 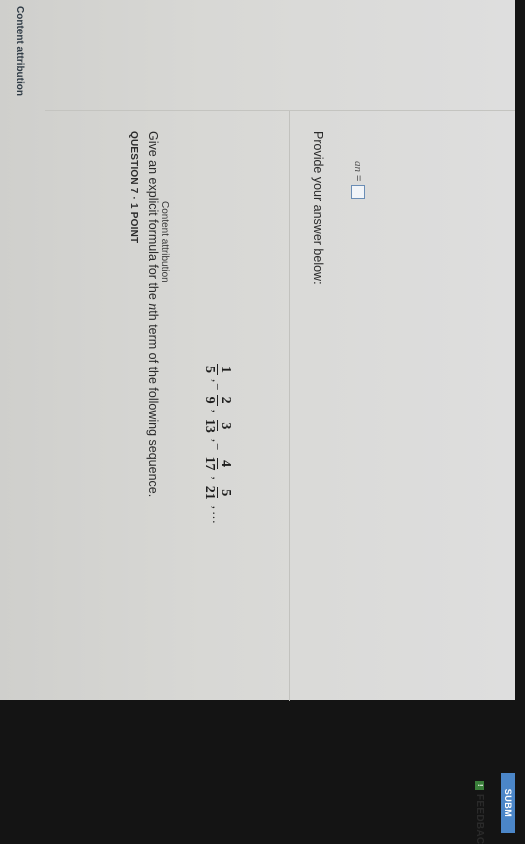 I want to click on term-denominator: 17, so click(x=209, y=463).